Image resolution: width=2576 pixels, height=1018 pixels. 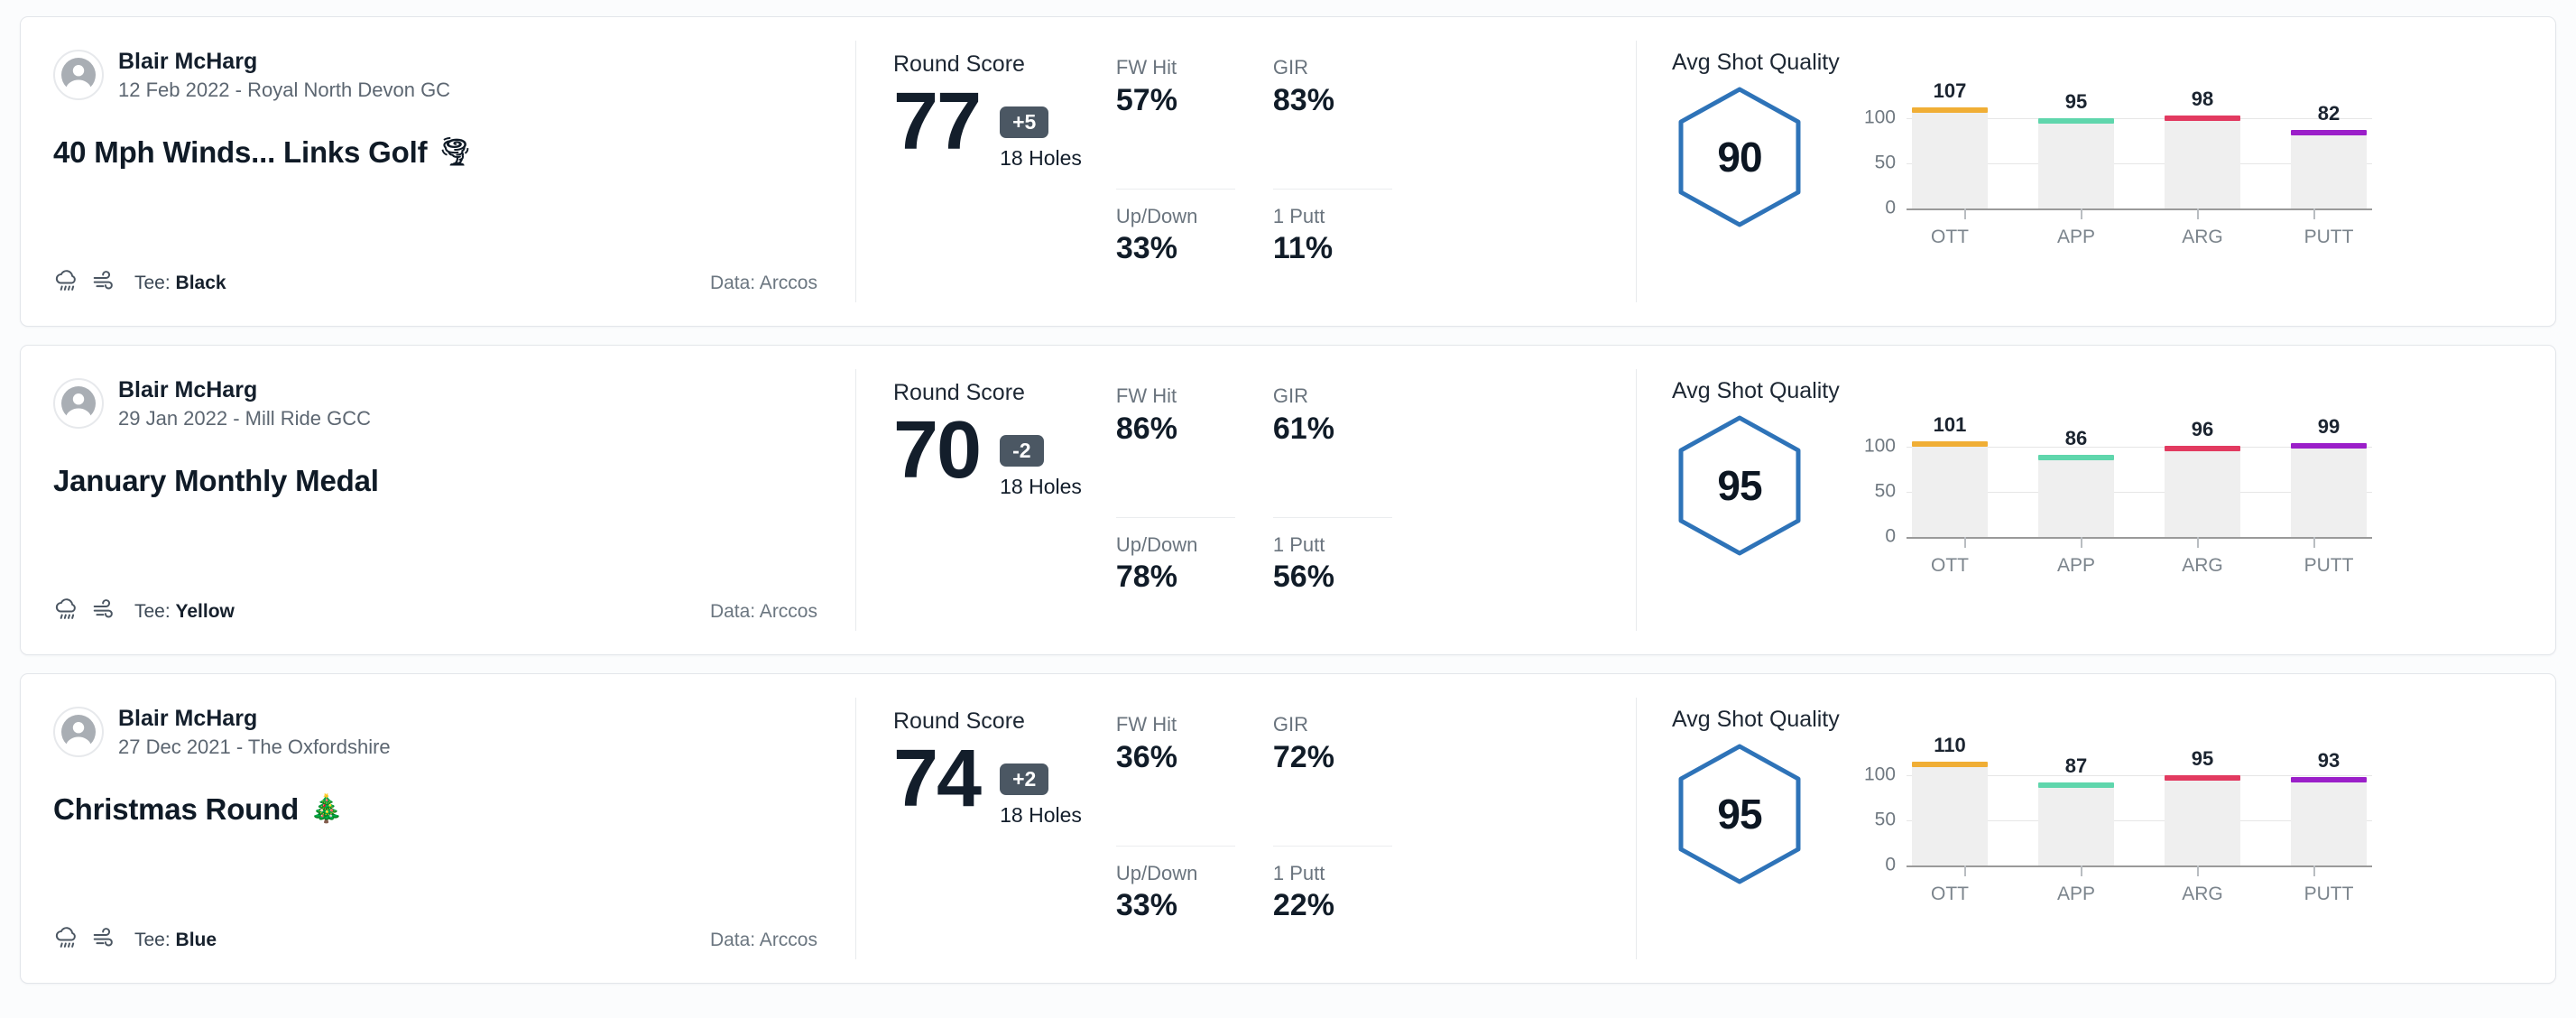 I want to click on data-source: Data: Arccos, so click(x=763, y=611).